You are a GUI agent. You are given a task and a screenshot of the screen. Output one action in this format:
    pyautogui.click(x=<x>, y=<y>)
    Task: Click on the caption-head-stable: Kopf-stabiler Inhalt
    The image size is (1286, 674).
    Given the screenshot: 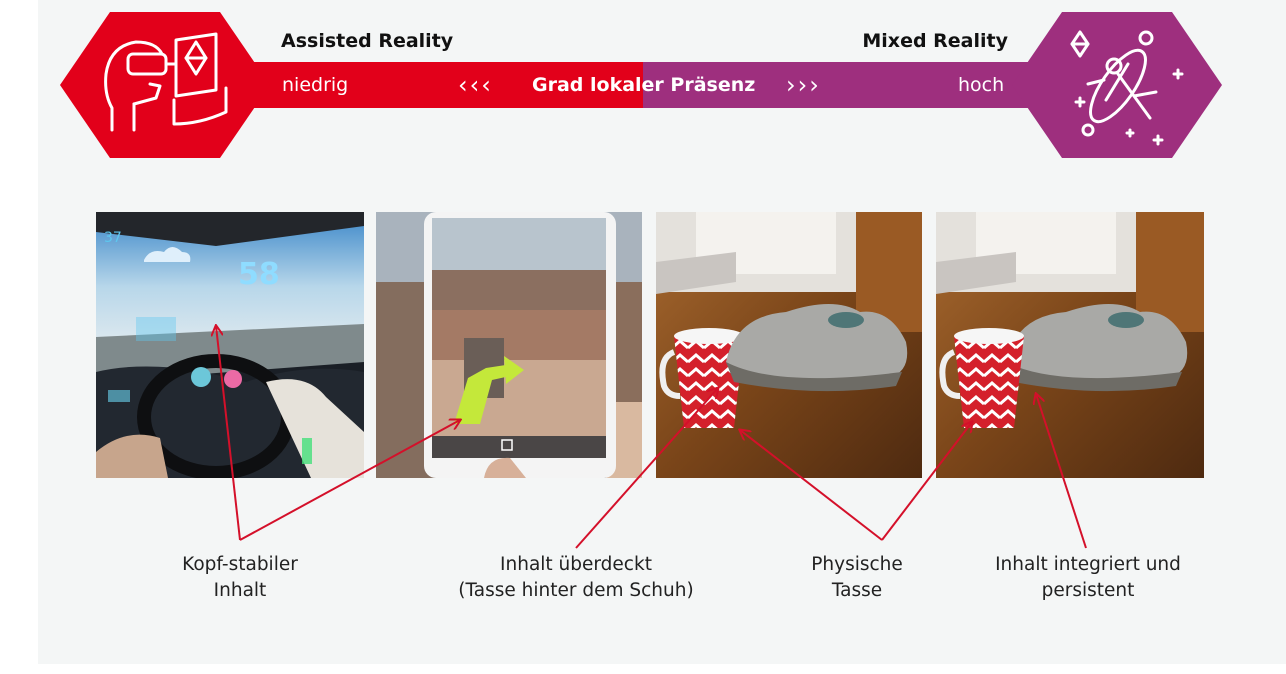 What is the action you would take?
    pyautogui.click(x=240, y=578)
    